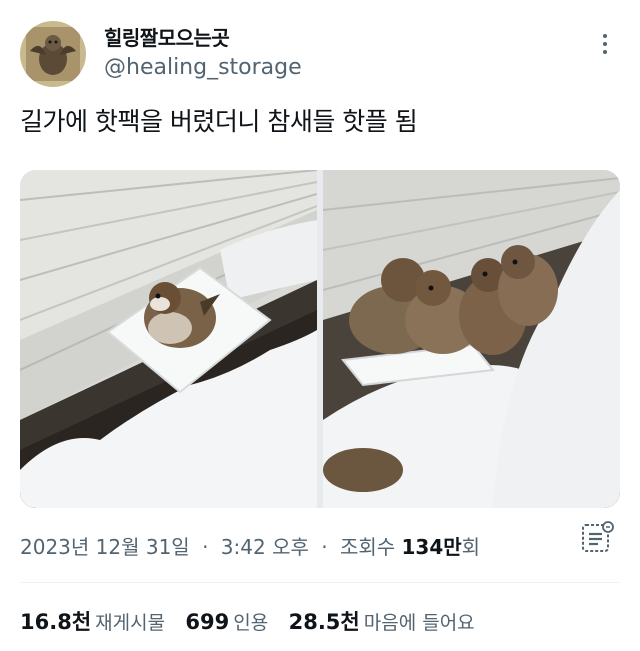 The image size is (640, 651). What do you see at coordinates (324, 622) in the screenshot?
I see `likes-count: 28.5천` at bounding box center [324, 622].